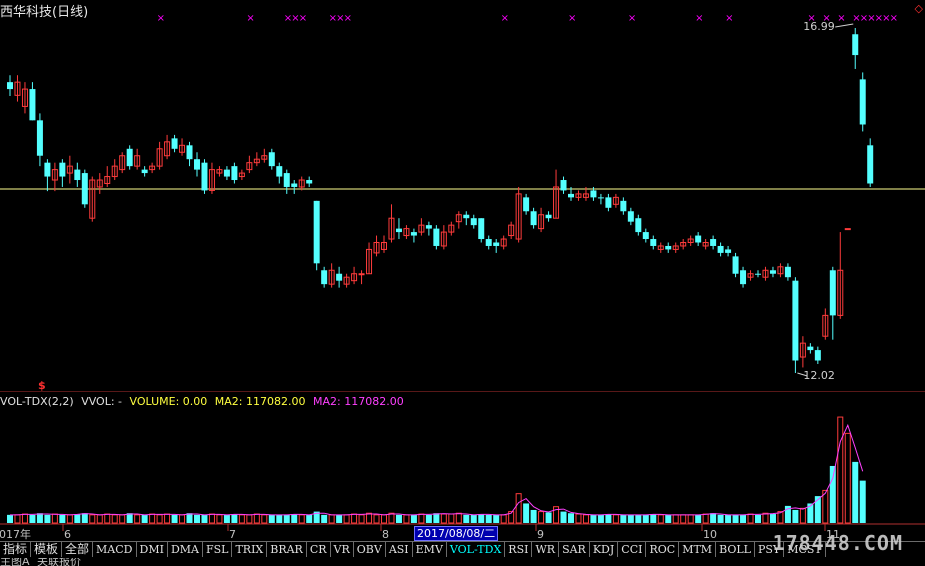 This screenshot has width=925, height=566. What do you see at coordinates (78, 549) in the screenshot?
I see `tab-2: 全部` at bounding box center [78, 549].